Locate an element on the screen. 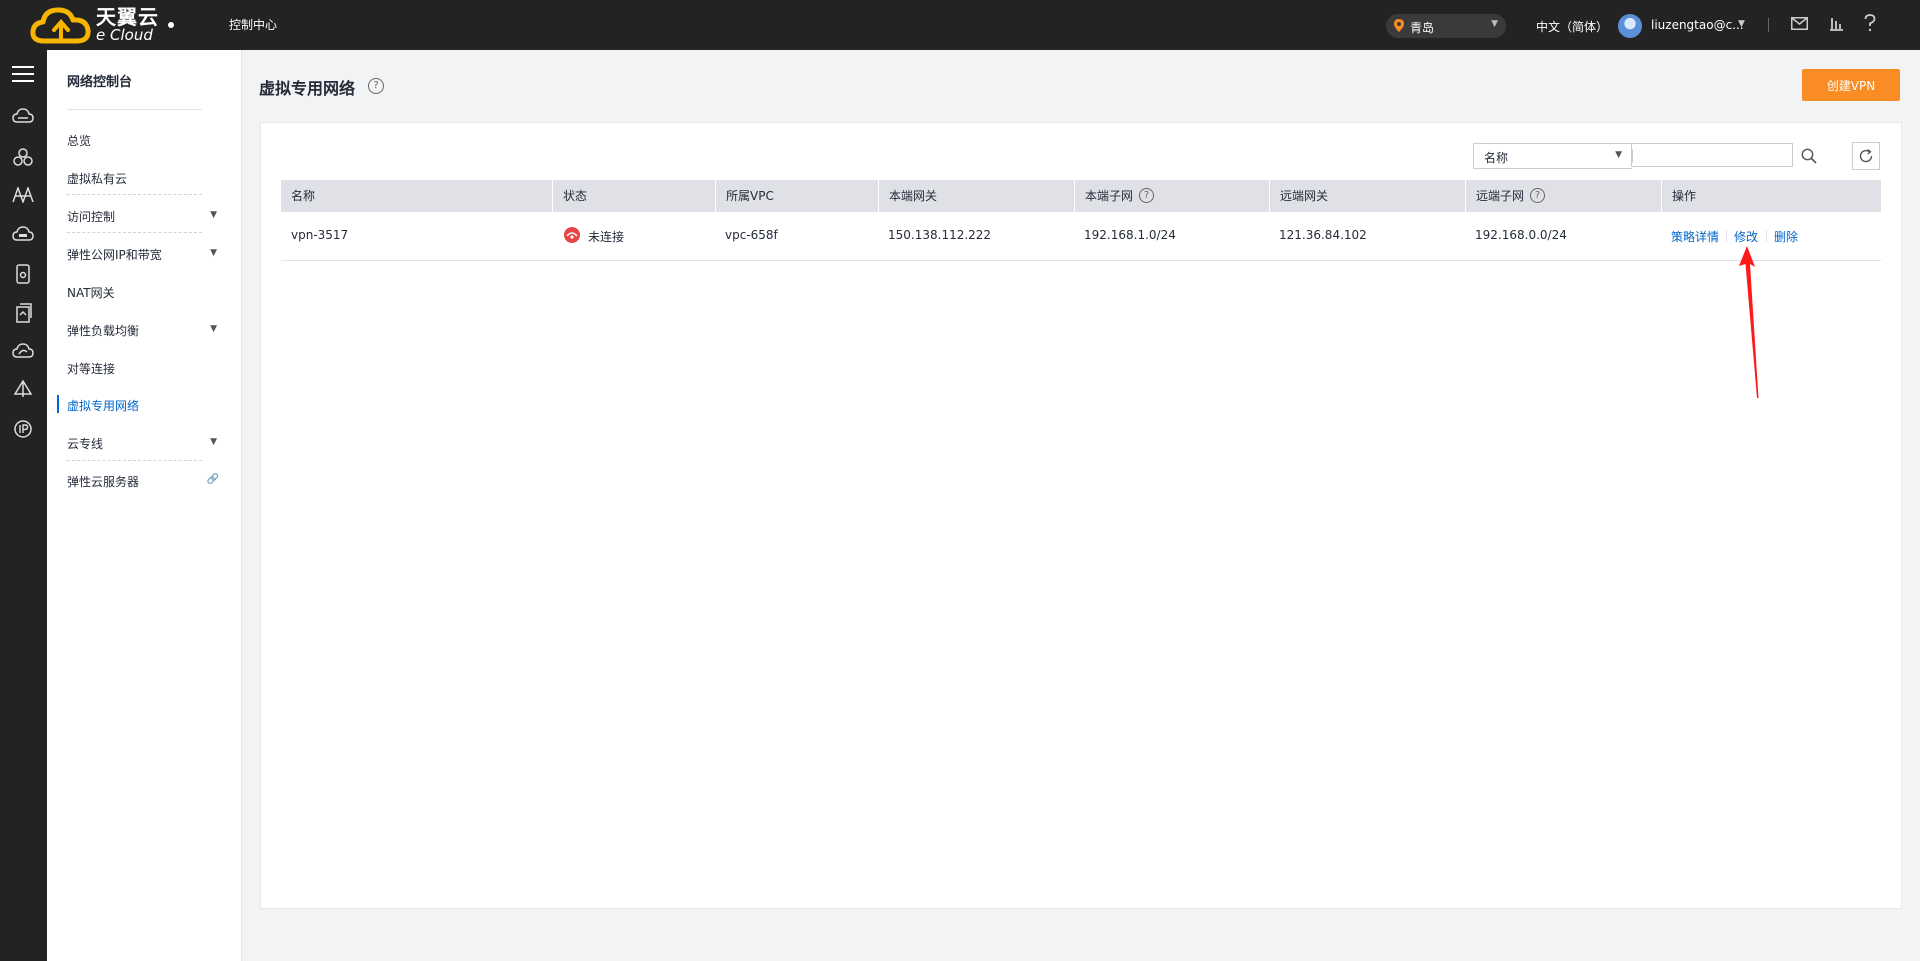  column-header-remote-subnet: 远端子网? is located at coordinates (1563, 196).